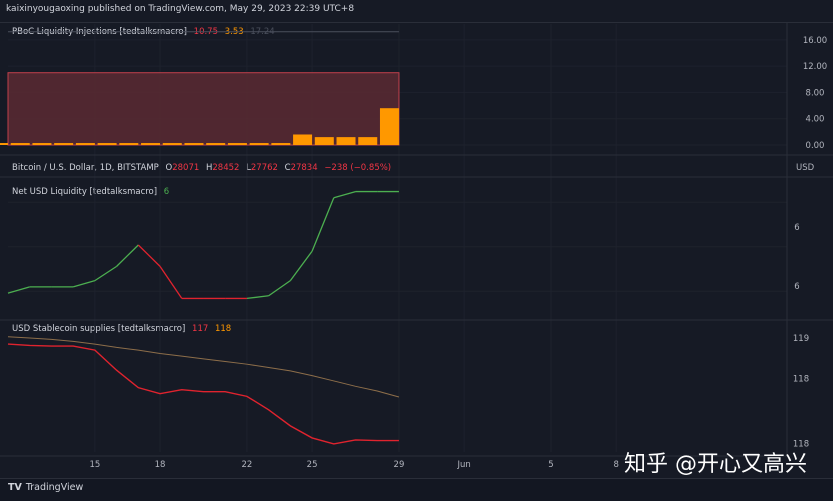 This screenshot has width=833, height=501. I want to click on x-tick: 25, so click(312, 465).